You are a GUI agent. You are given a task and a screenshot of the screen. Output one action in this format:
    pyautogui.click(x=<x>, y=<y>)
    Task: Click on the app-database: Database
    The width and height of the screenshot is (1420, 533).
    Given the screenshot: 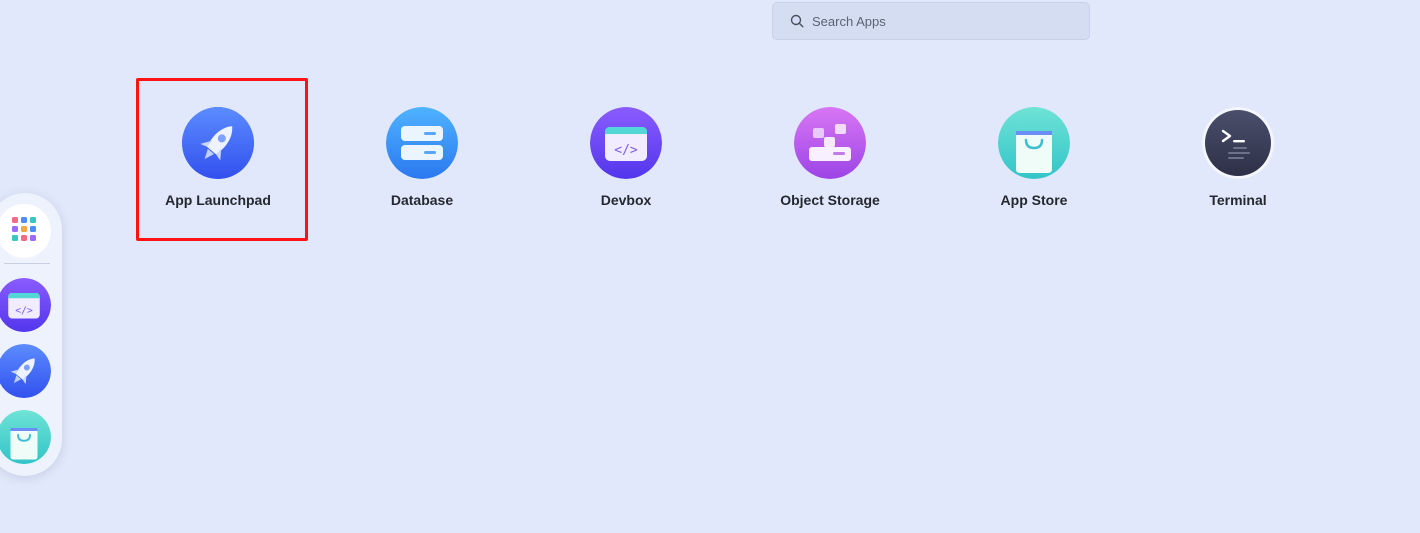 What is the action you would take?
    pyautogui.click(x=422, y=157)
    